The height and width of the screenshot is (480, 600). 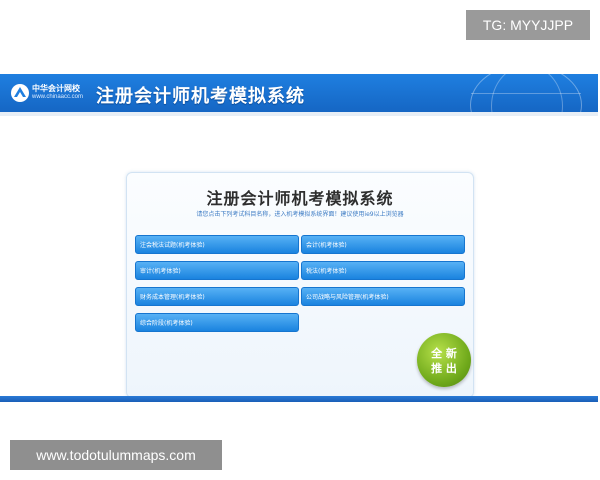 What do you see at coordinates (383, 296) in the screenshot?
I see `exam-button-strategy-risk: 公司战略与风险管理(机考体验)` at bounding box center [383, 296].